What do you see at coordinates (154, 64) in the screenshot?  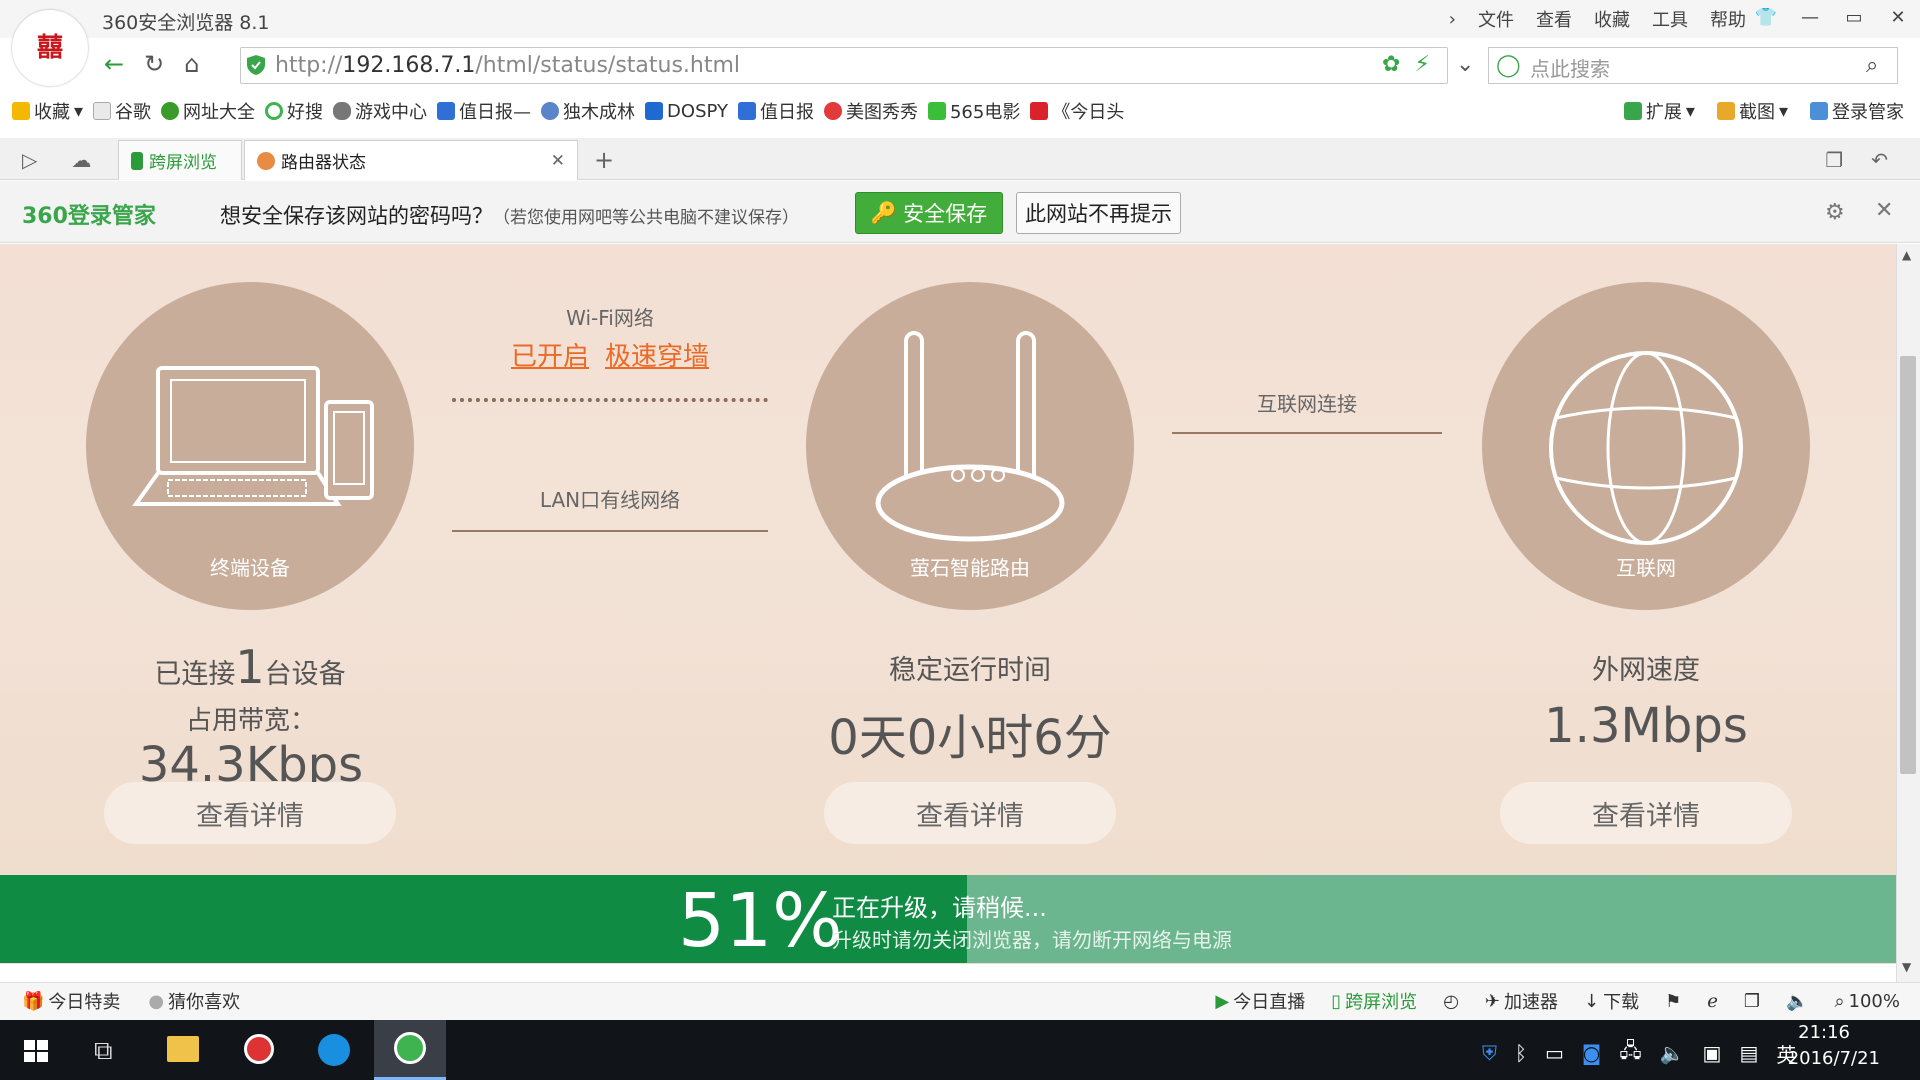 I see `refresh-icon: ↻` at bounding box center [154, 64].